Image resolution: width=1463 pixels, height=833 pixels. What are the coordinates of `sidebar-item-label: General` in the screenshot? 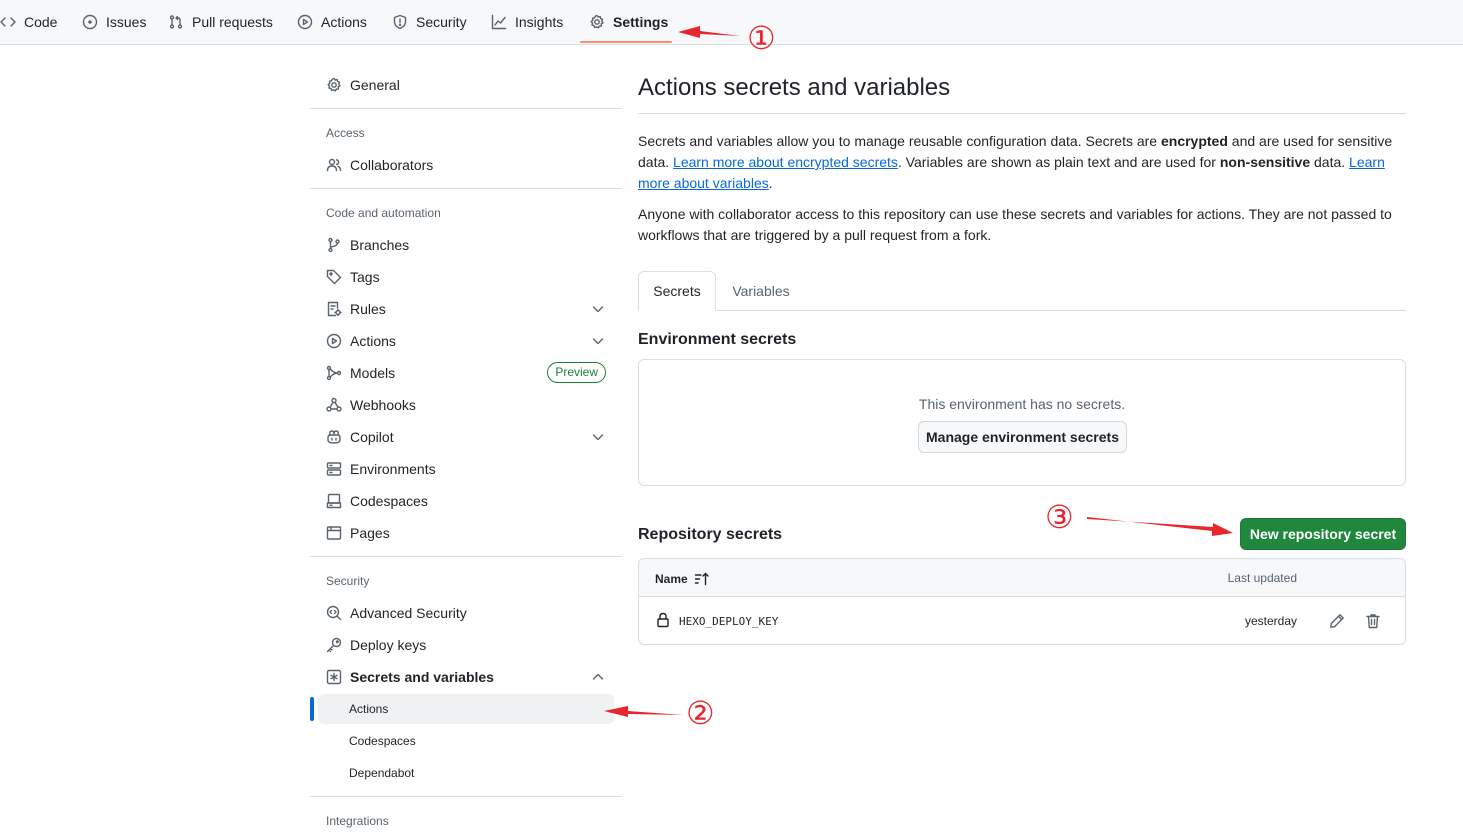 It's located at (375, 85).